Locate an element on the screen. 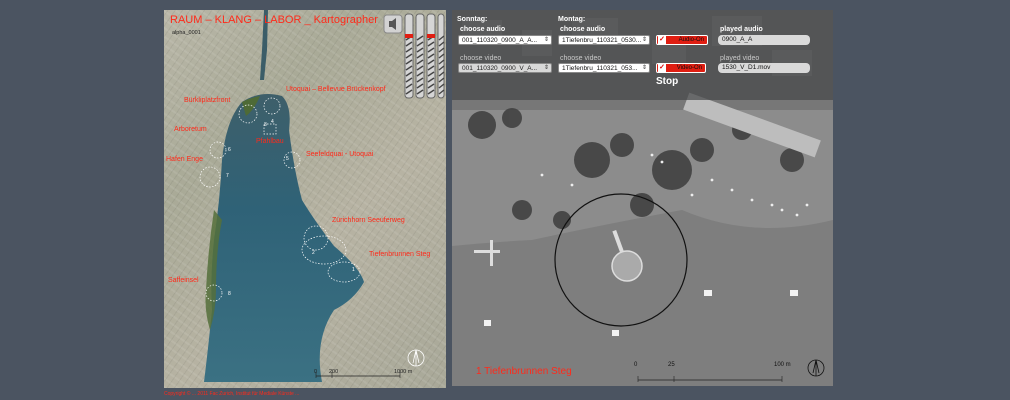  scale-end: 100 m is located at coordinates (782, 365).